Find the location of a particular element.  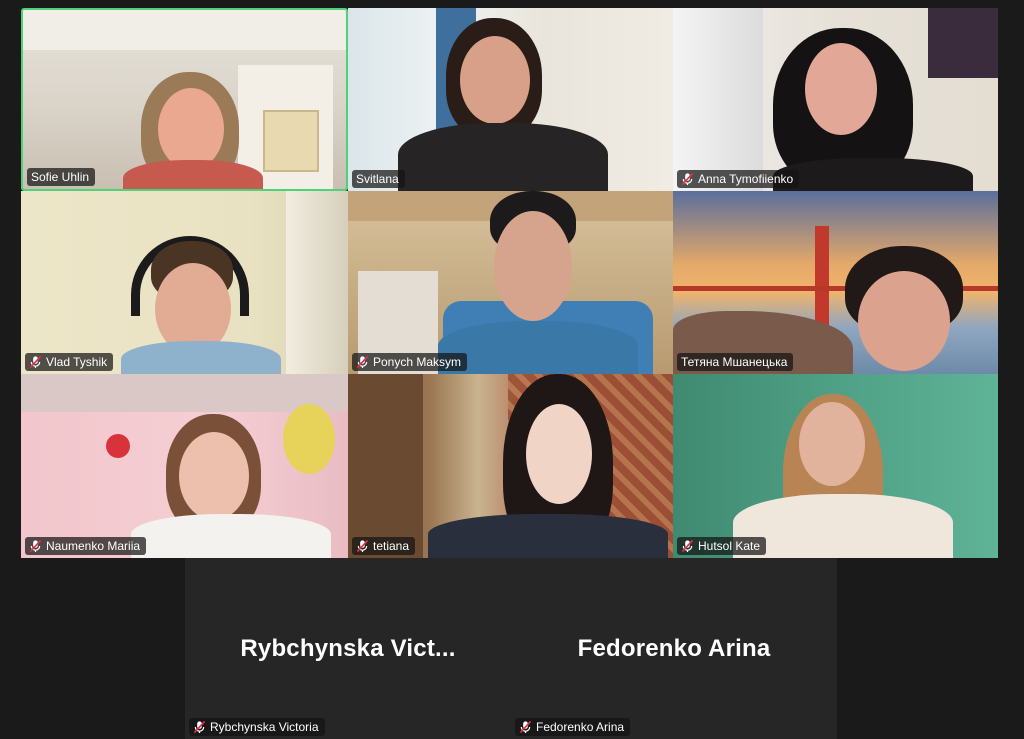

balloon is located at coordinates (118, 446).